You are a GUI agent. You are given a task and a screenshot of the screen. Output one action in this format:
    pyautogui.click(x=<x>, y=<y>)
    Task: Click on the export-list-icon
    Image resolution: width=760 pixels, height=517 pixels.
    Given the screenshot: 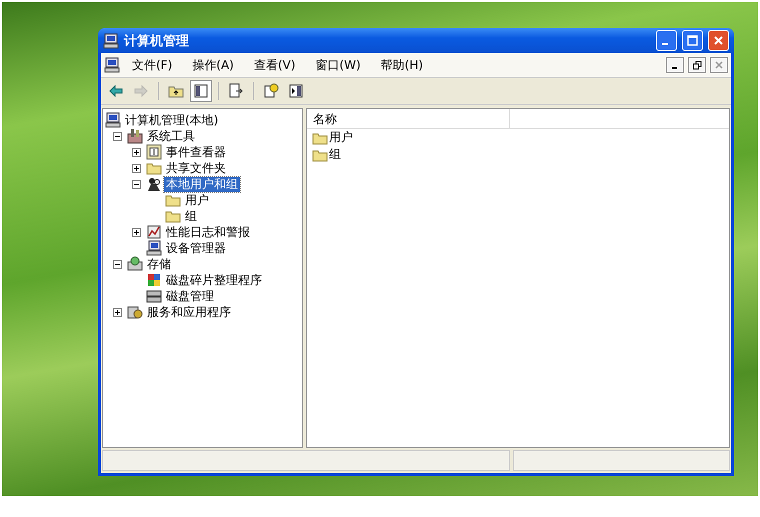 What is the action you would take?
    pyautogui.click(x=236, y=91)
    